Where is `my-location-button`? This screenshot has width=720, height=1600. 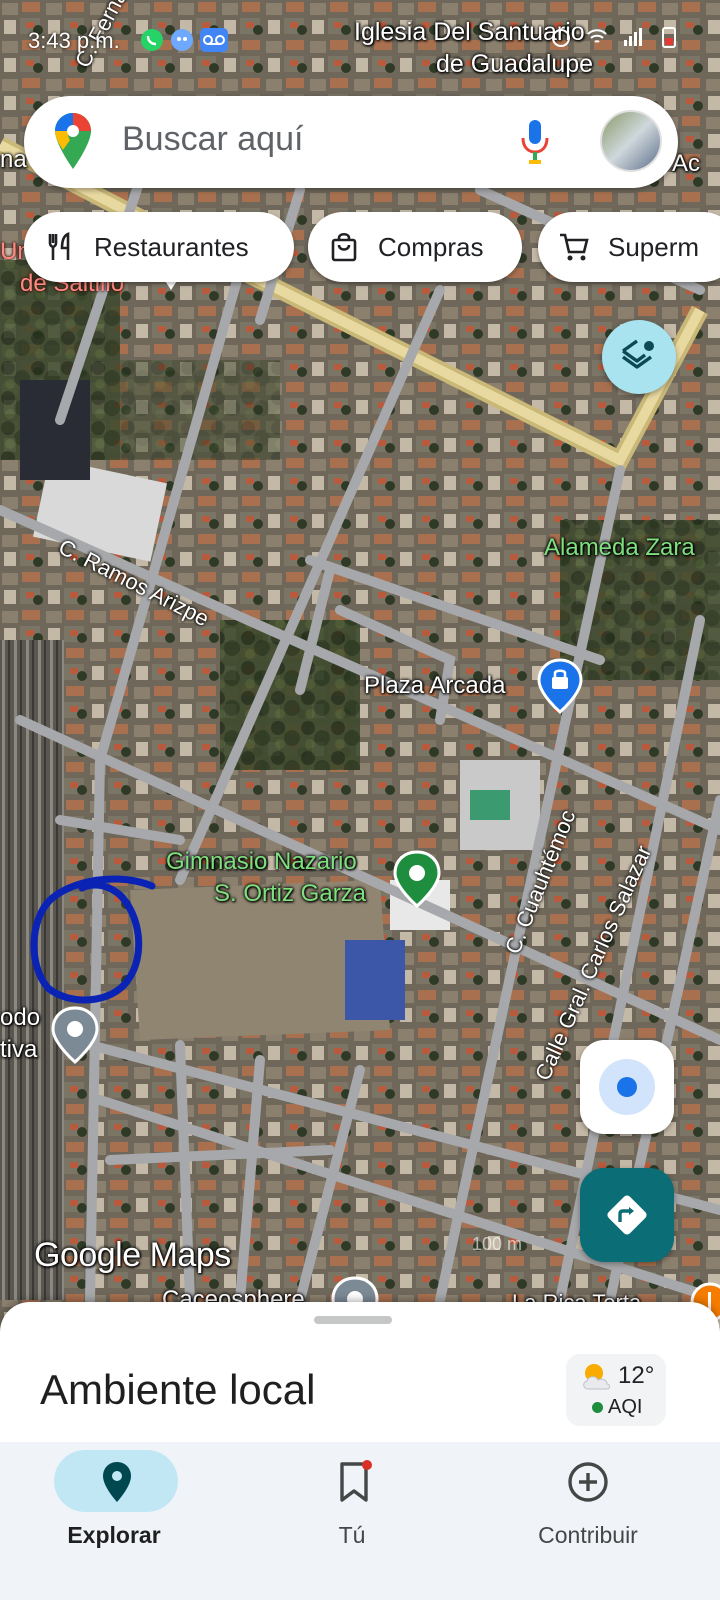
my-location-button is located at coordinates (627, 1087).